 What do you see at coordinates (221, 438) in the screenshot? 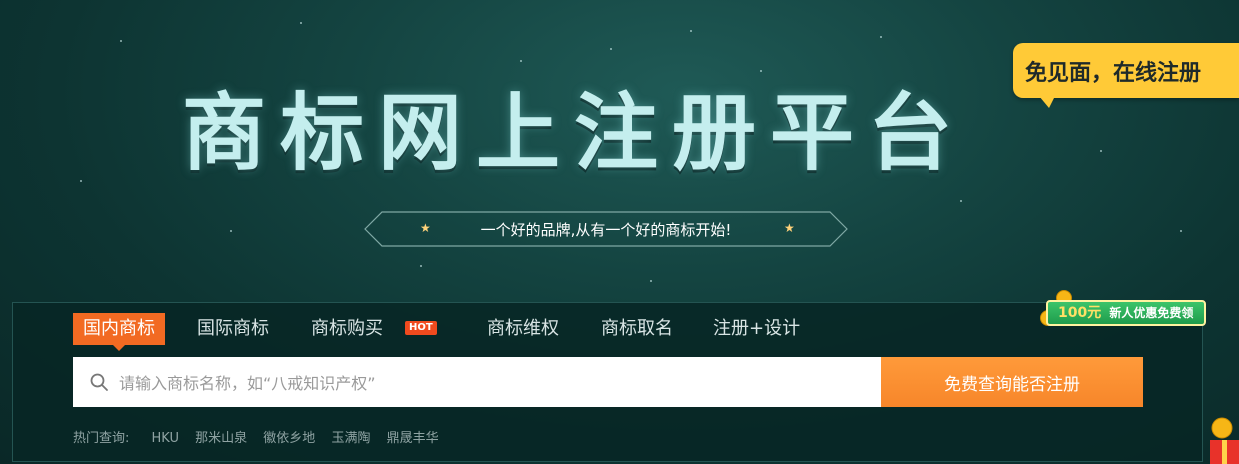
I see `hot-search-item: 那米山泉` at bounding box center [221, 438].